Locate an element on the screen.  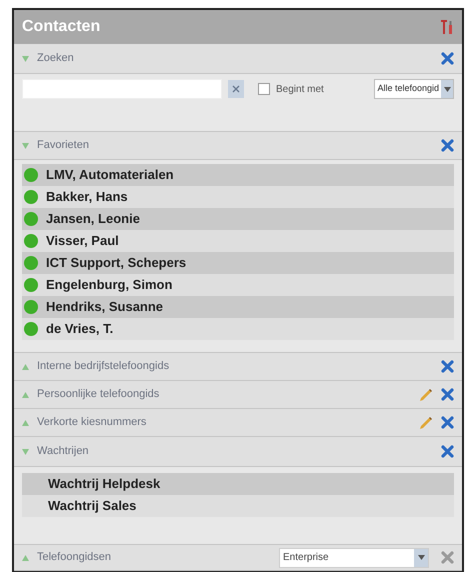
checkbox is located at coordinates (264, 89).